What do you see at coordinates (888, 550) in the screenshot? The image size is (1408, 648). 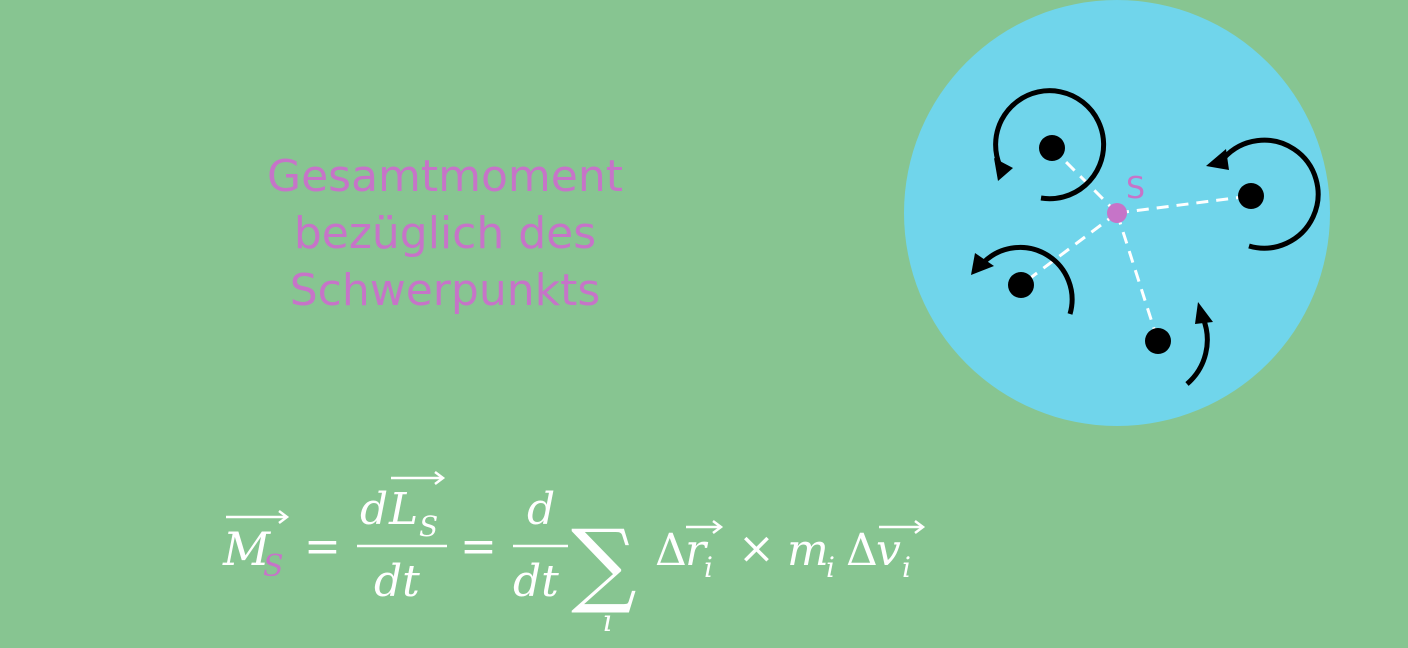 I see `velocity-symbol: v` at bounding box center [888, 550].